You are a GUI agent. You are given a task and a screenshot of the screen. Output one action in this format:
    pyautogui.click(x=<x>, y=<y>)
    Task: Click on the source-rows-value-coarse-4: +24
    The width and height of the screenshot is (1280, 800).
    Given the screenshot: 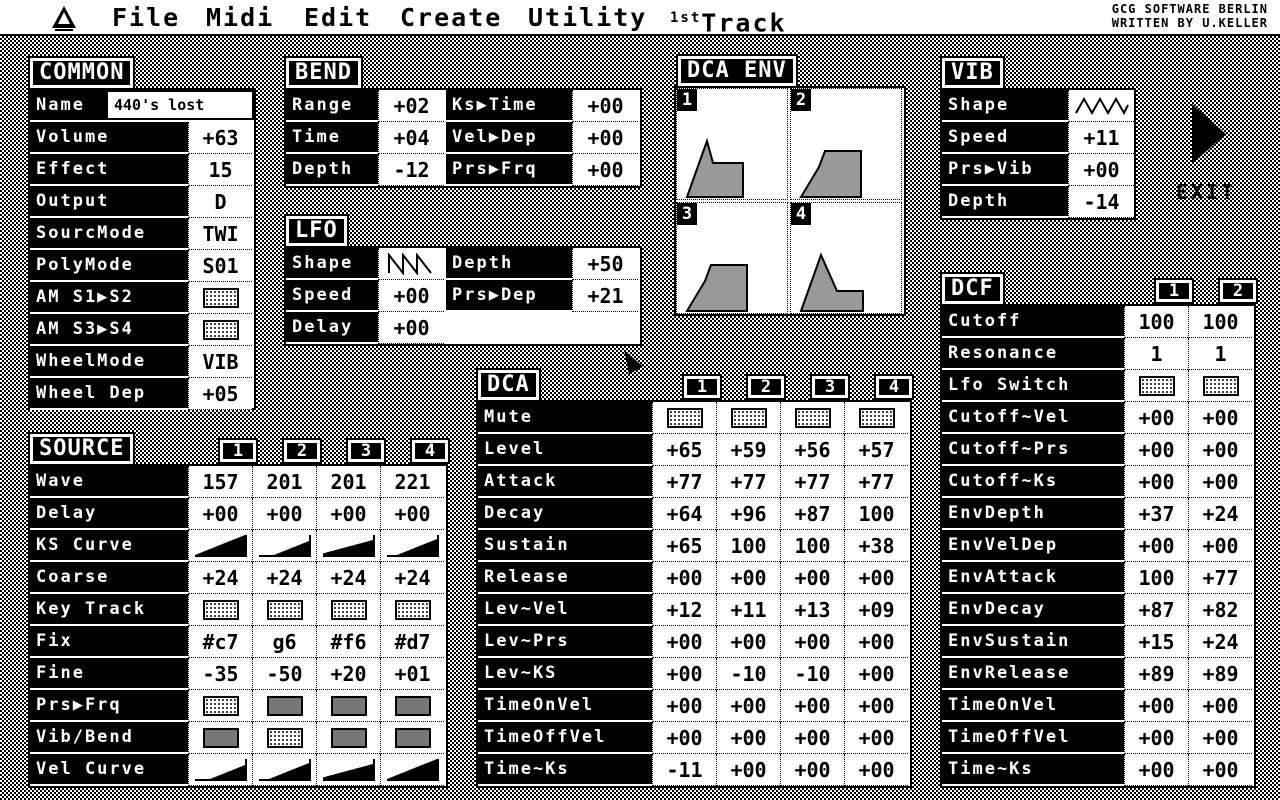 What is the action you would take?
    pyautogui.click(x=412, y=578)
    